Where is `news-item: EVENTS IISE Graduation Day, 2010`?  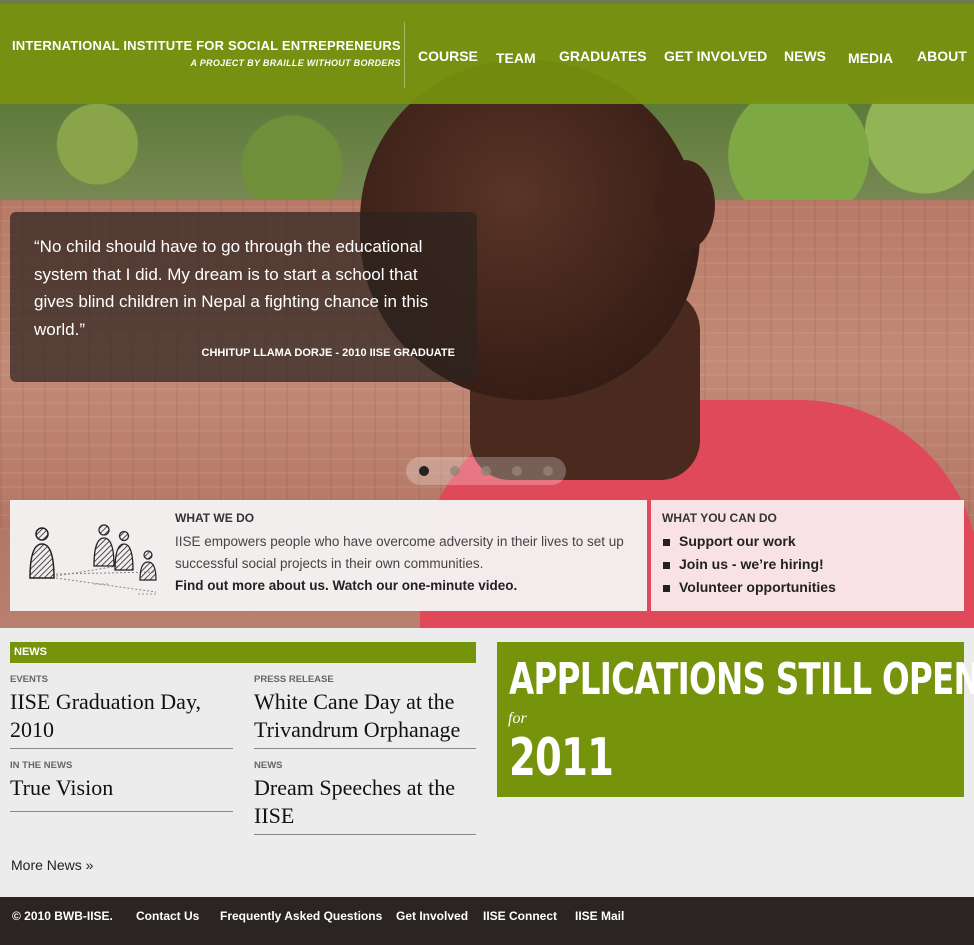 news-item: EVENTS IISE Graduation Day, 2010 is located at coordinates (121, 711).